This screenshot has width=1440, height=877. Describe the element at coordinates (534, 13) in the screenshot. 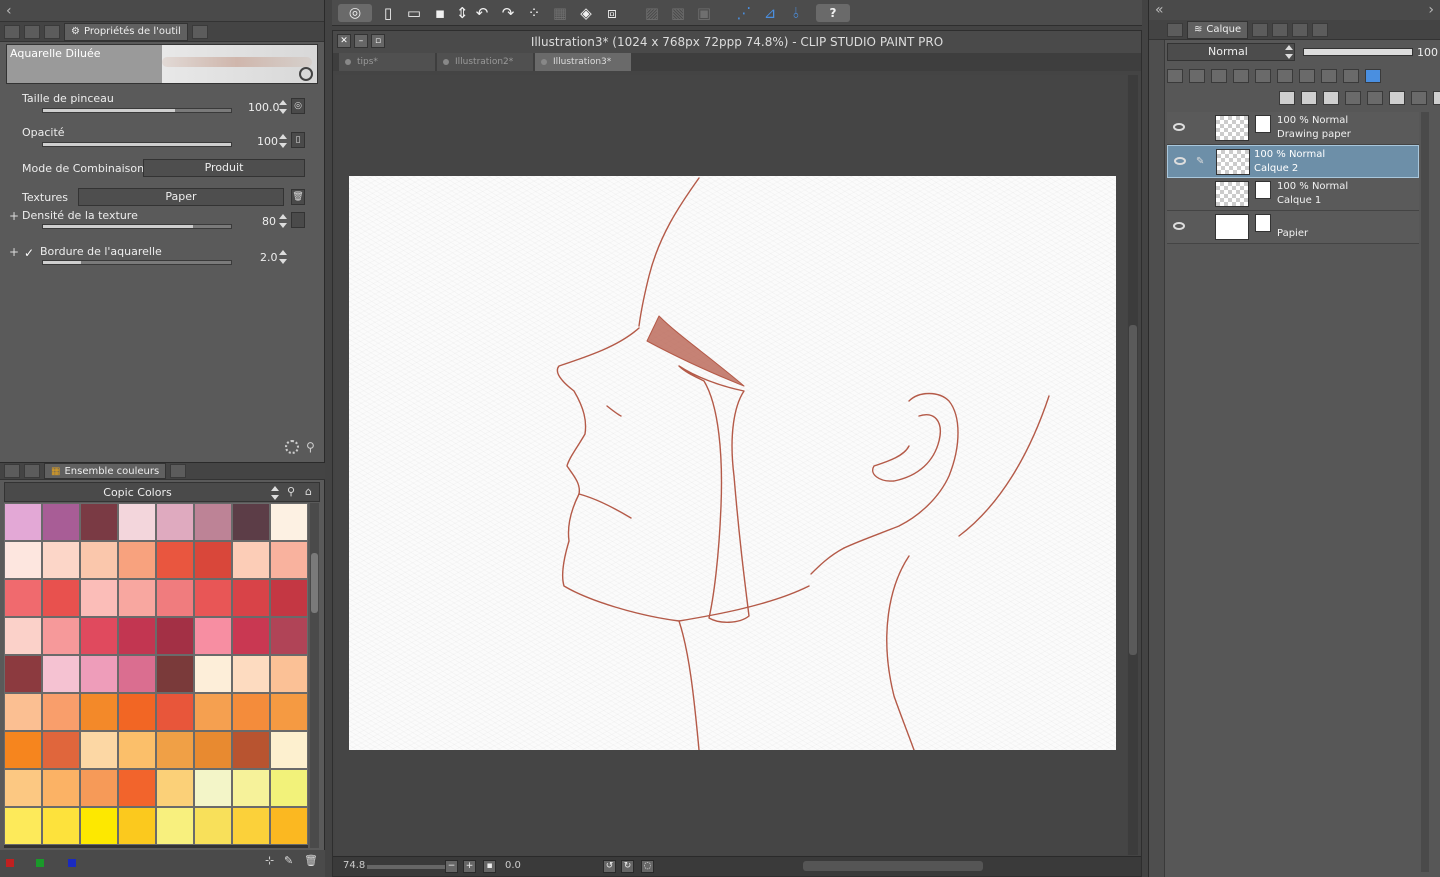

I see `selection-icon: ⁘` at that location.